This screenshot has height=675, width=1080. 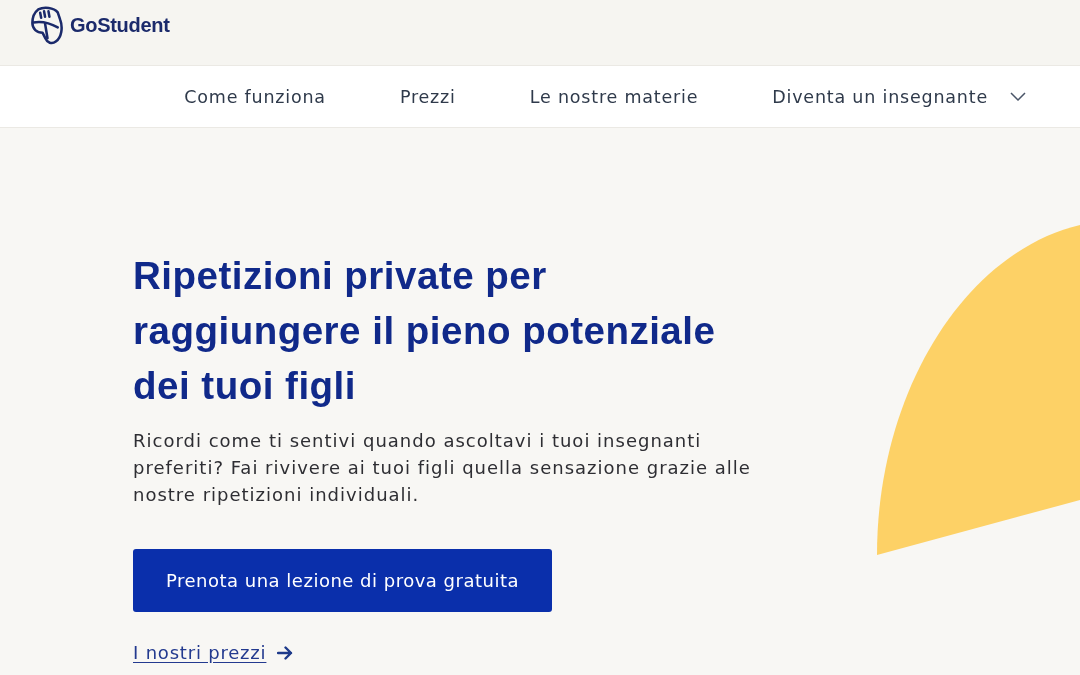 I want to click on nav-link: Come funziona, so click(x=255, y=96).